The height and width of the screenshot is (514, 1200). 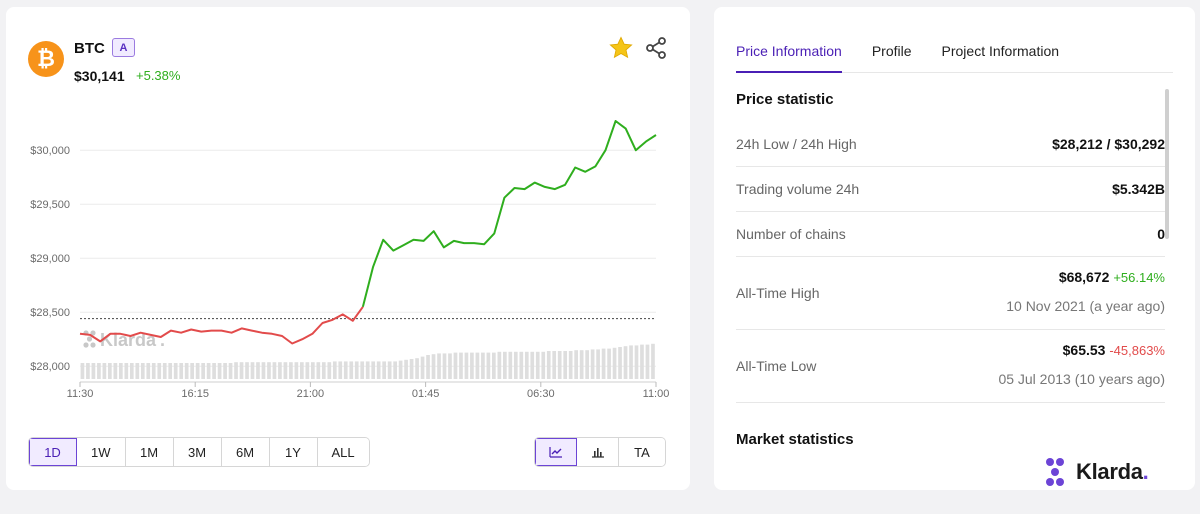 I want to click on x-tick-label: 21:00, so click(x=311, y=394).